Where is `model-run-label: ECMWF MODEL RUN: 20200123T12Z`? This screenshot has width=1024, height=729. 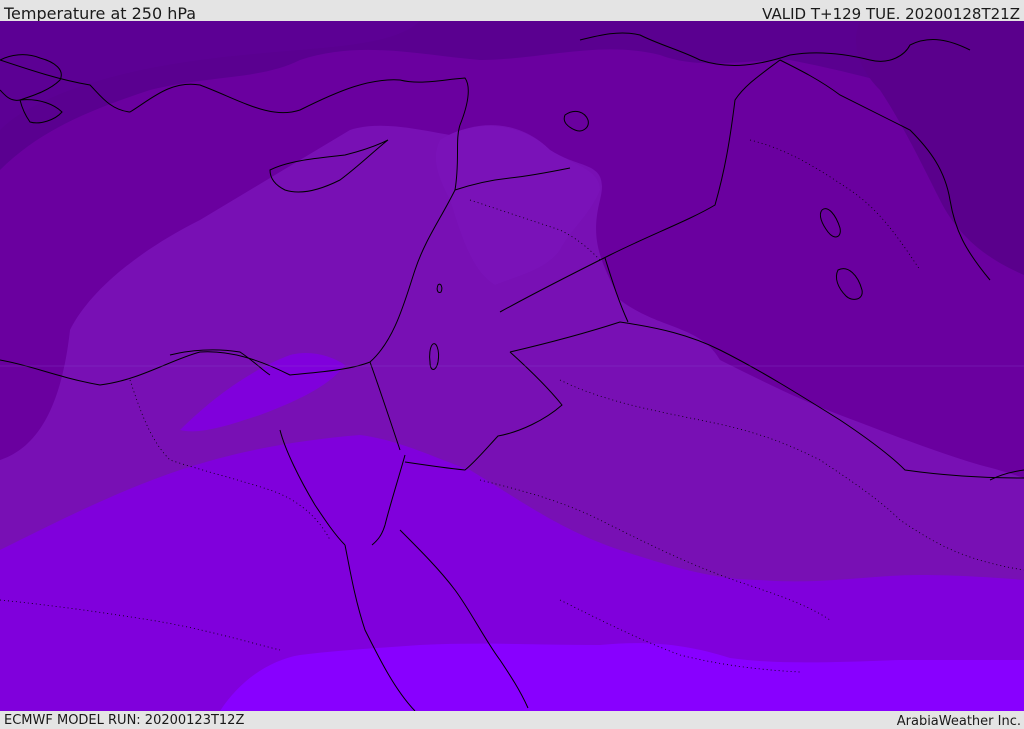 model-run-label: ECMWF MODEL RUN: 20200123T12Z is located at coordinates (124, 720).